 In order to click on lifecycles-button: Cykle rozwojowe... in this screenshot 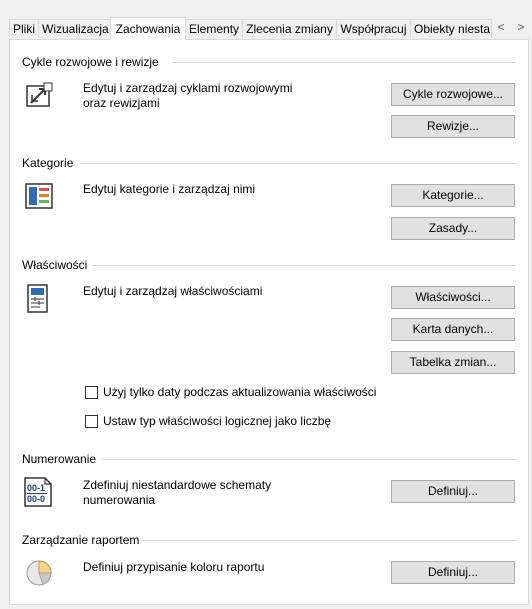, I will do `click(453, 94)`.